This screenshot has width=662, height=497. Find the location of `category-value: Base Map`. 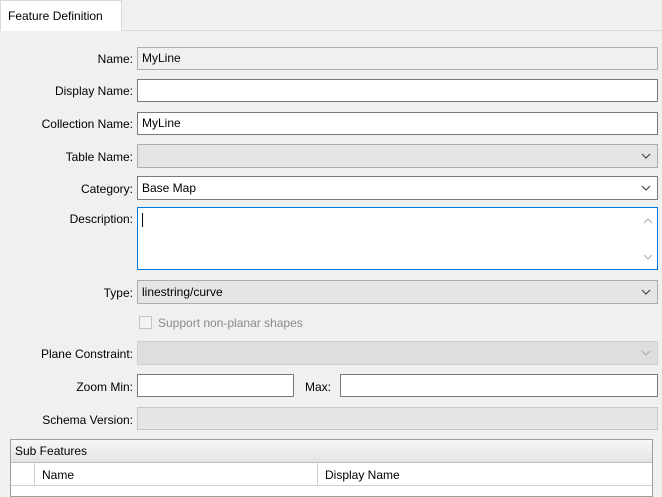

category-value: Base Map is located at coordinates (169, 188).